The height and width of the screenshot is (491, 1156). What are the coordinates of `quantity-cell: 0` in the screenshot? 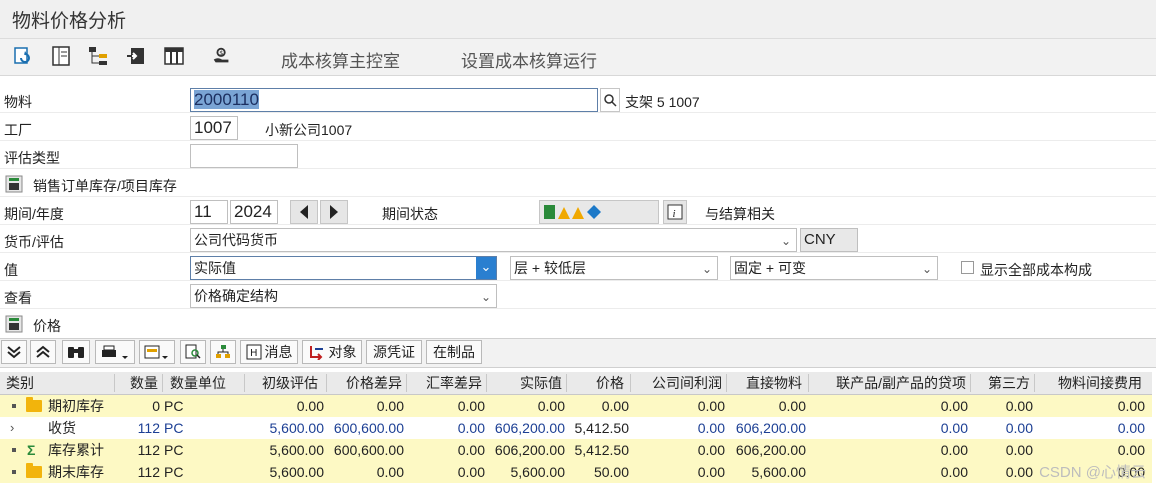 It's located at (156, 406).